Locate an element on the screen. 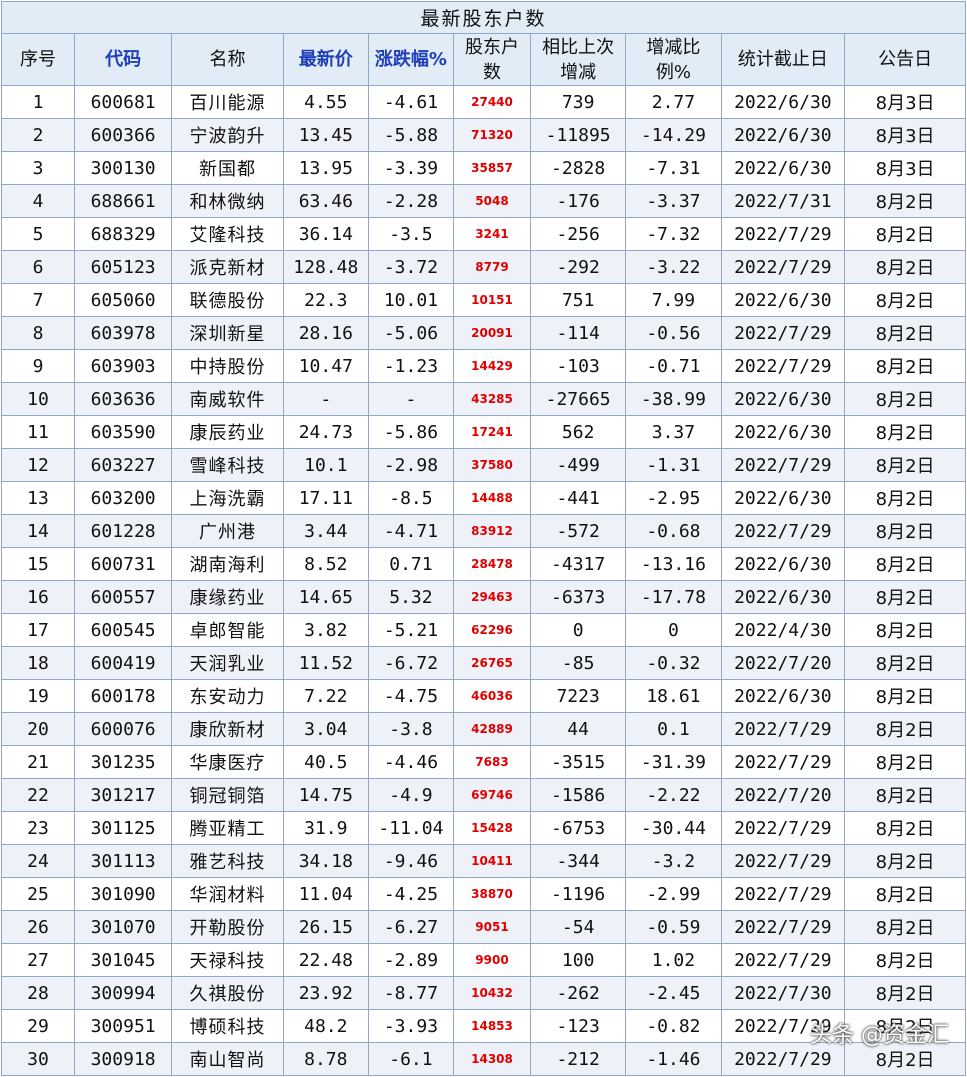  watermark: 头条 @资金汇 is located at coordinates (879, 1035).